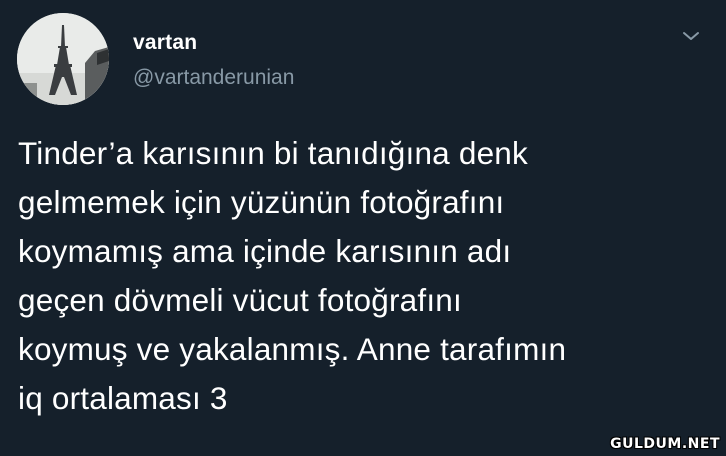 The height and width of the screenshot is (456, 726). What do you see at coordinates (665, 444) in the screenshot?
I see `site-watermark: GULDUM.NET` at bounding box center [665, 444].